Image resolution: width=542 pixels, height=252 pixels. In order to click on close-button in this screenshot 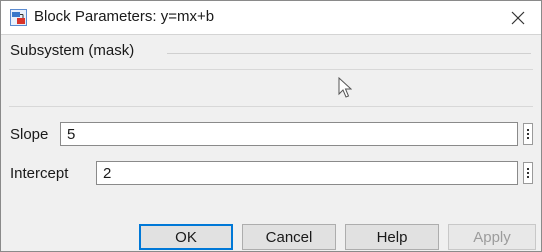, I will do `click(518, 17)`.